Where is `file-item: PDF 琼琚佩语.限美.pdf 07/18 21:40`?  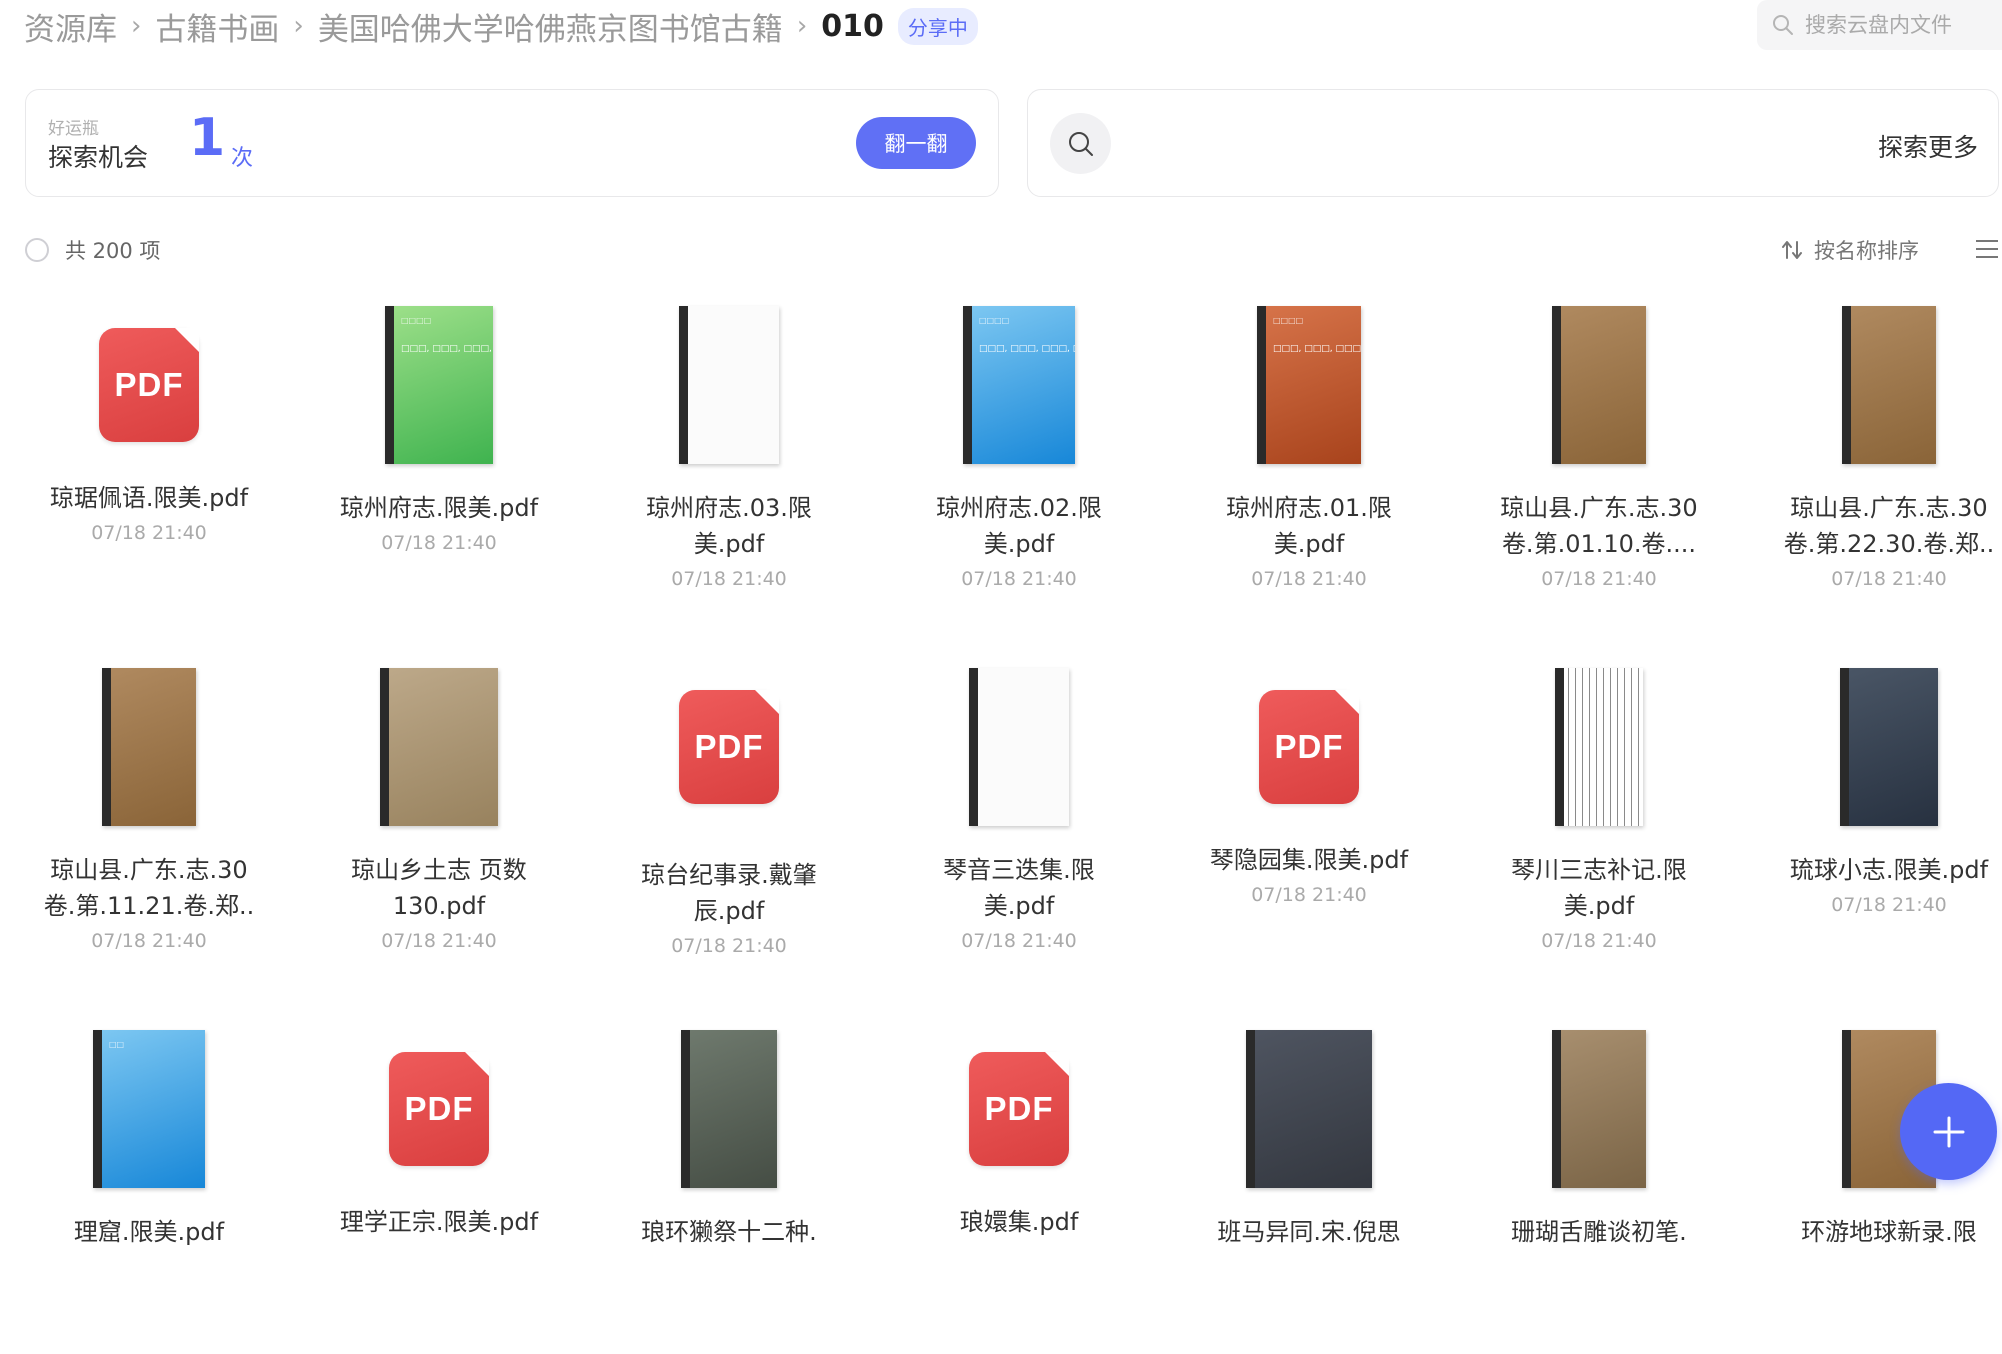 file-item: PDF 琼琚佩语.限美.pdf 07/18 21:40 is located at coordinates (149, 465).